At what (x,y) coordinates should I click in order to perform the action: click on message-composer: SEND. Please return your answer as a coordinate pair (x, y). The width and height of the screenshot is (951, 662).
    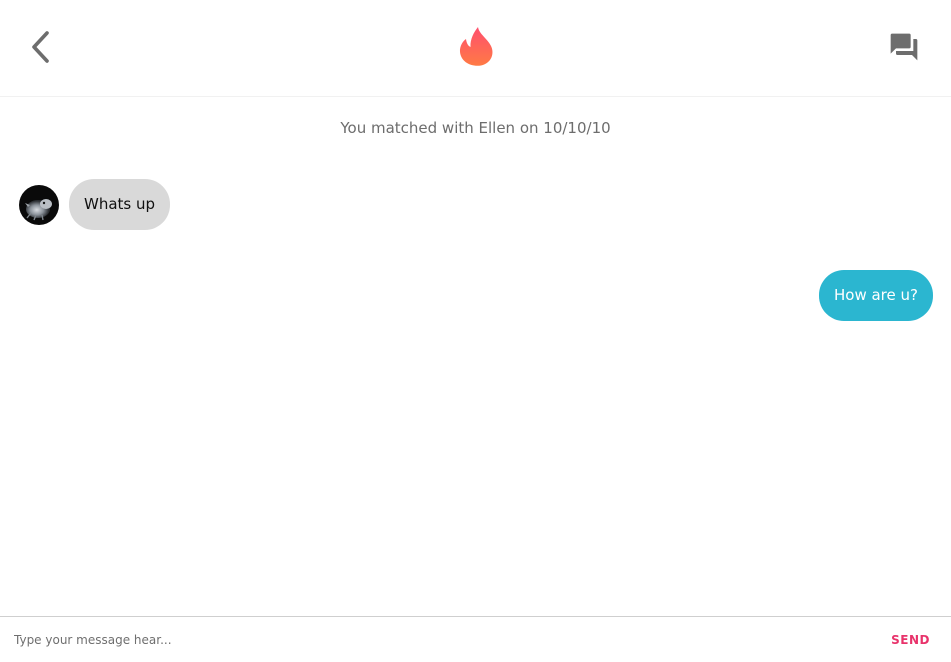
    Looking at the image, I should click on (475, 639).